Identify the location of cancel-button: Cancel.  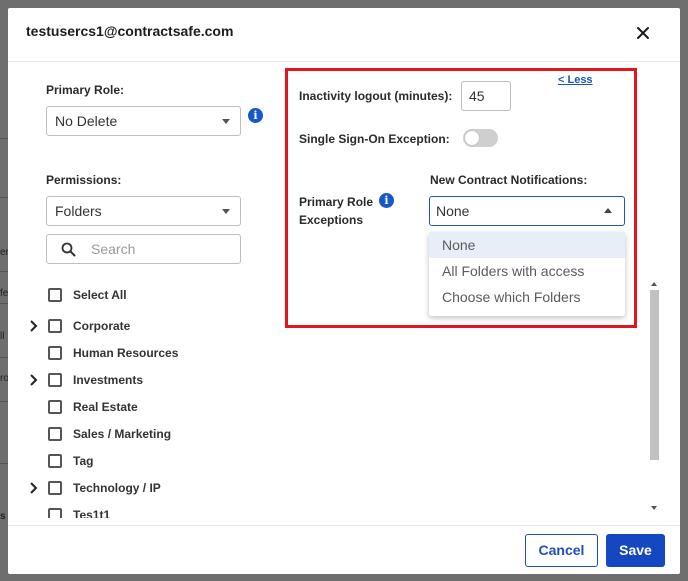
(561, 550).